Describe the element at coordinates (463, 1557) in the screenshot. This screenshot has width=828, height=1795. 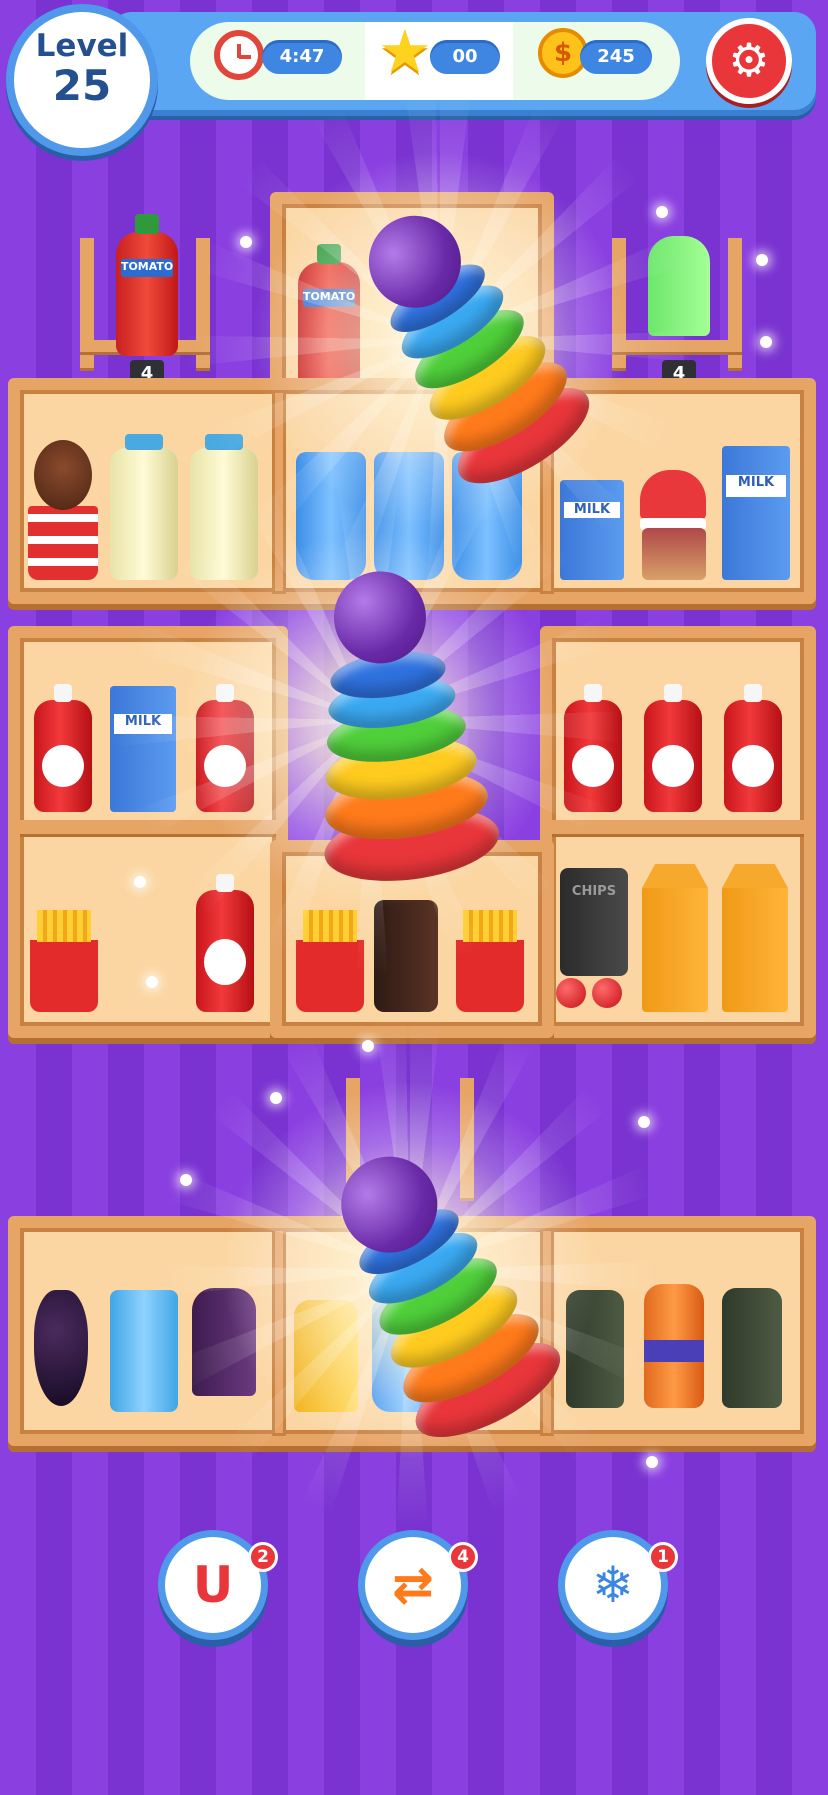
I see `shuffle-count: 4` at that location.